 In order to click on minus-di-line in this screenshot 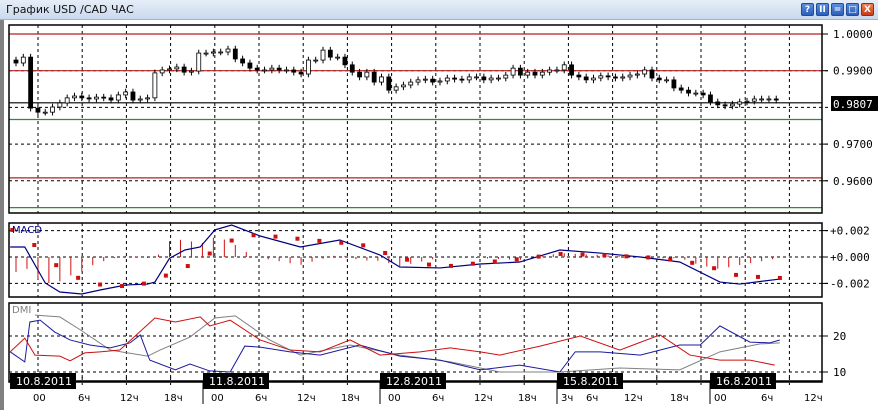, I will do `click(392, 341)`.